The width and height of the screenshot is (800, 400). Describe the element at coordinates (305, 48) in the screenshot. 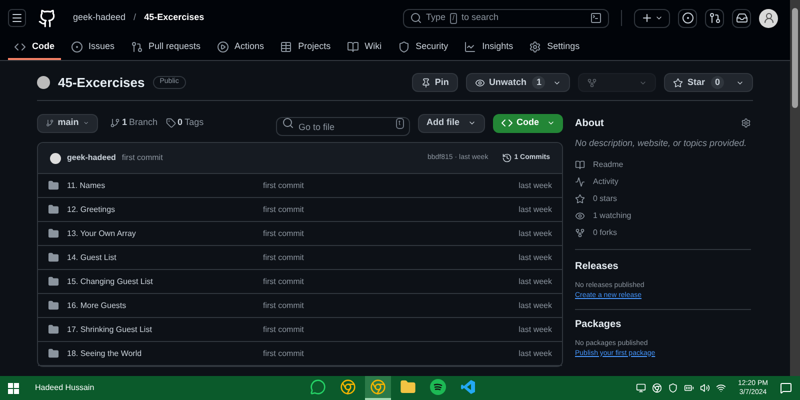

I see `nav-tab: Projects` at that location.